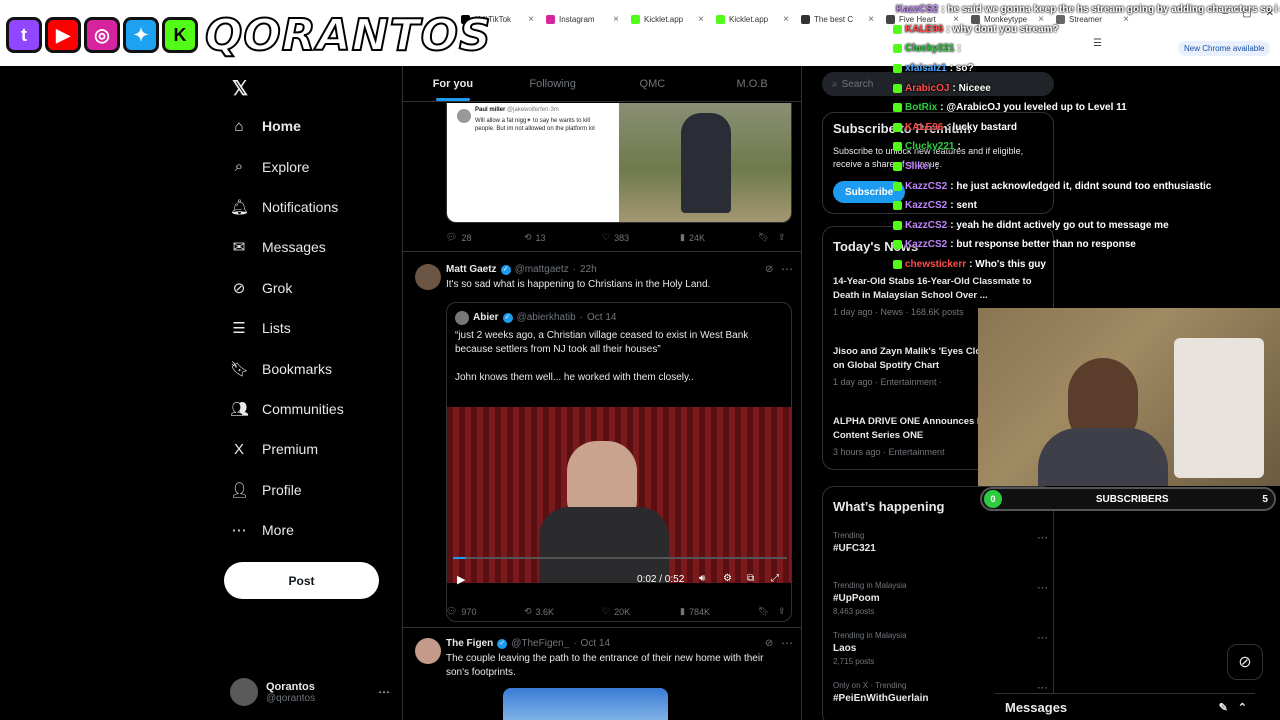 The width and height of the screenshot is (1280, 720). What do you see at coordinates (582, 19) in the screenshot?
I see `browser-tab: Instagram ×` at bounding box center [582, 19].